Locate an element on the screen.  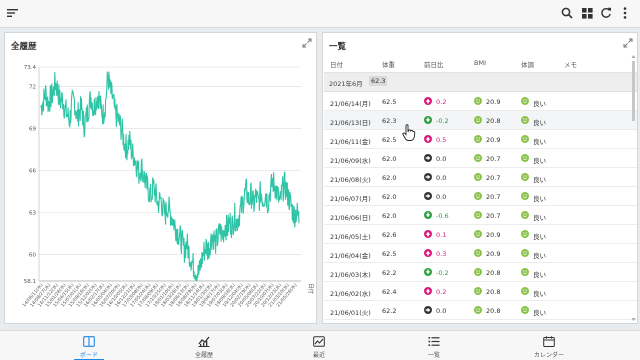
cell-bmi: 20.9 is located at coordinates (493, 235).